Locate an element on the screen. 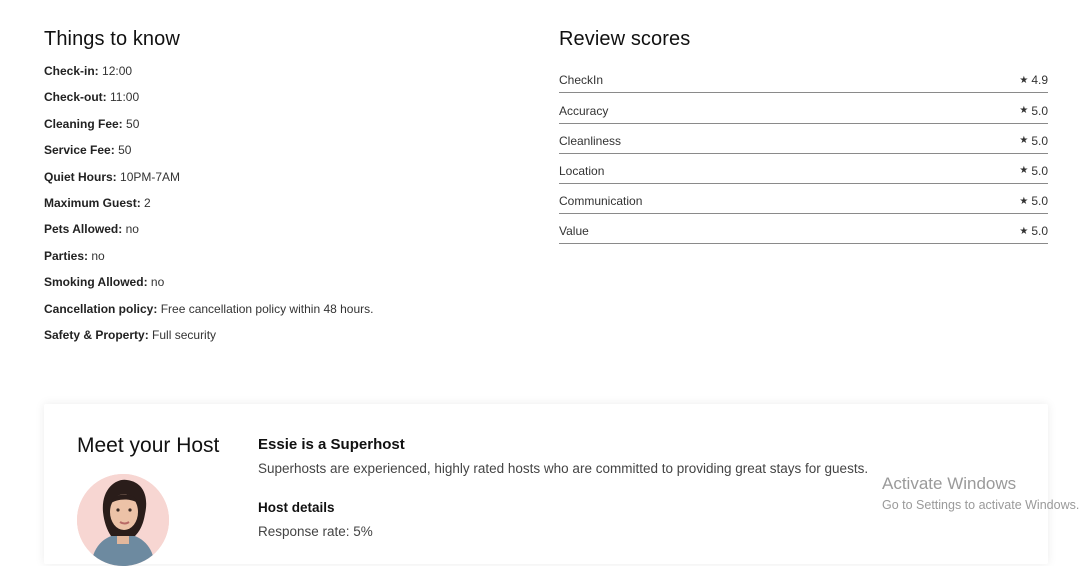 The height and width of the screenshot is (566, 1080). score-row-value: Value ★ 5.0 is located at coordinates (803, 230).